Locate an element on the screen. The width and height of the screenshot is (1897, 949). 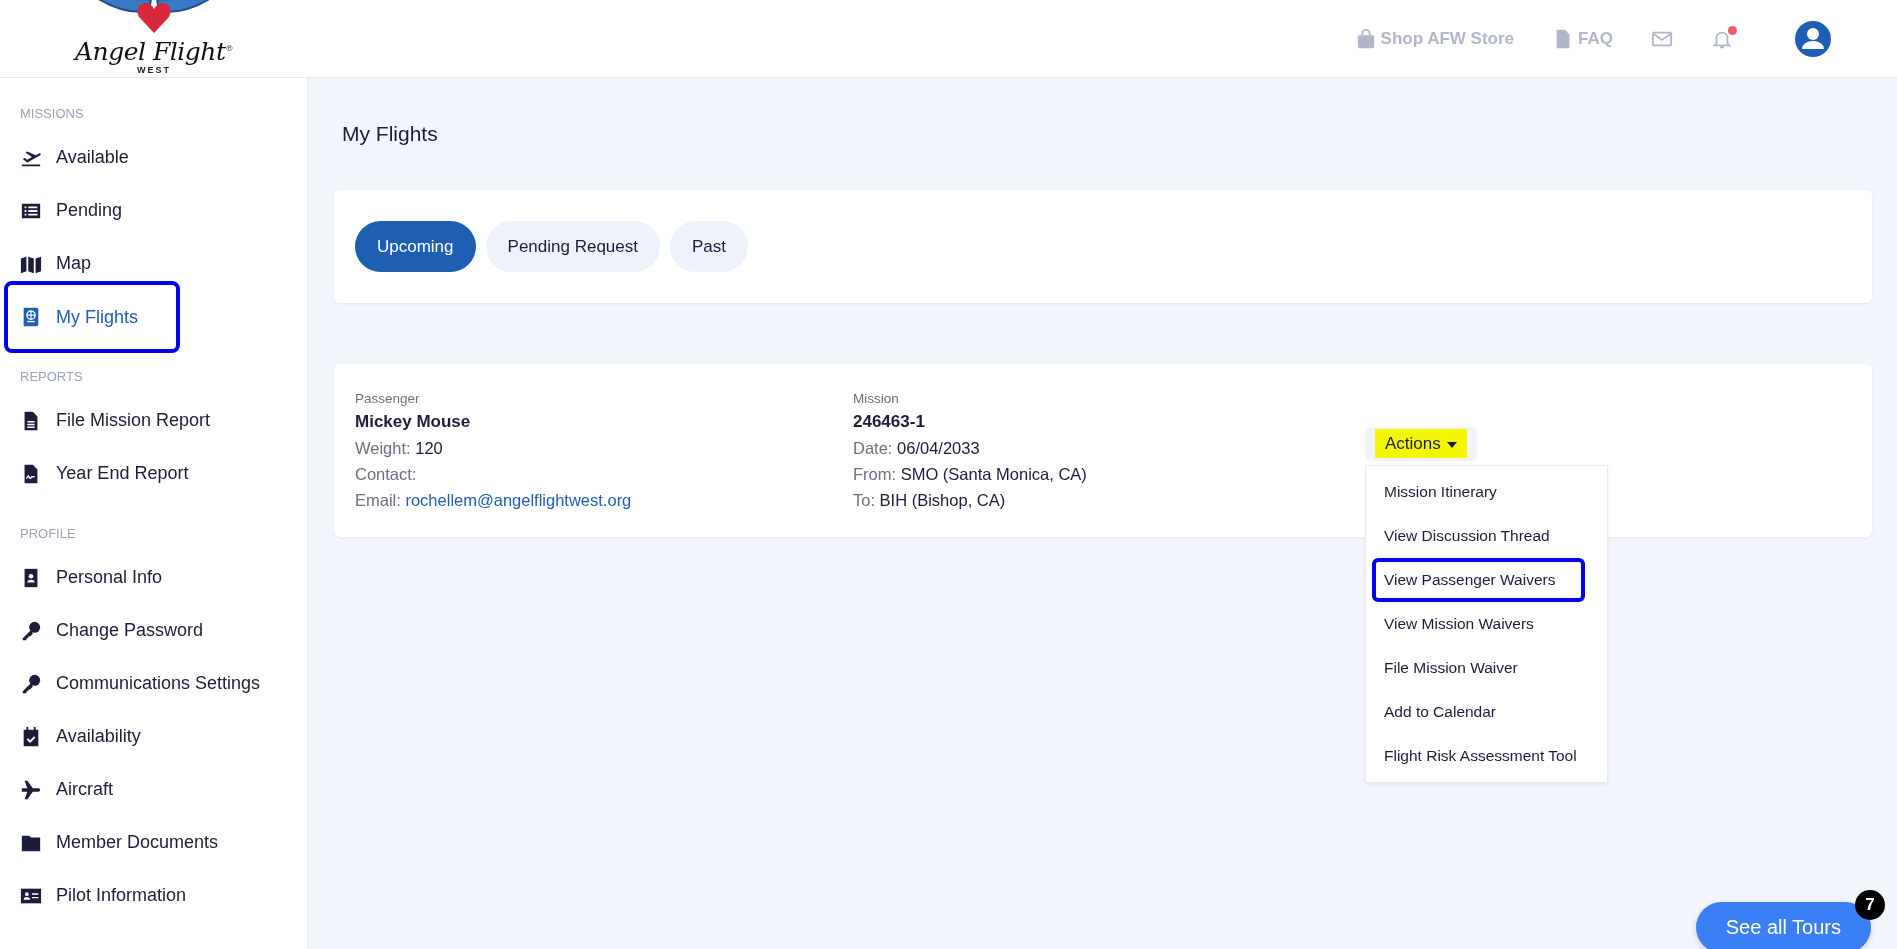
airplane-icon is located at coordinates (31, 789).